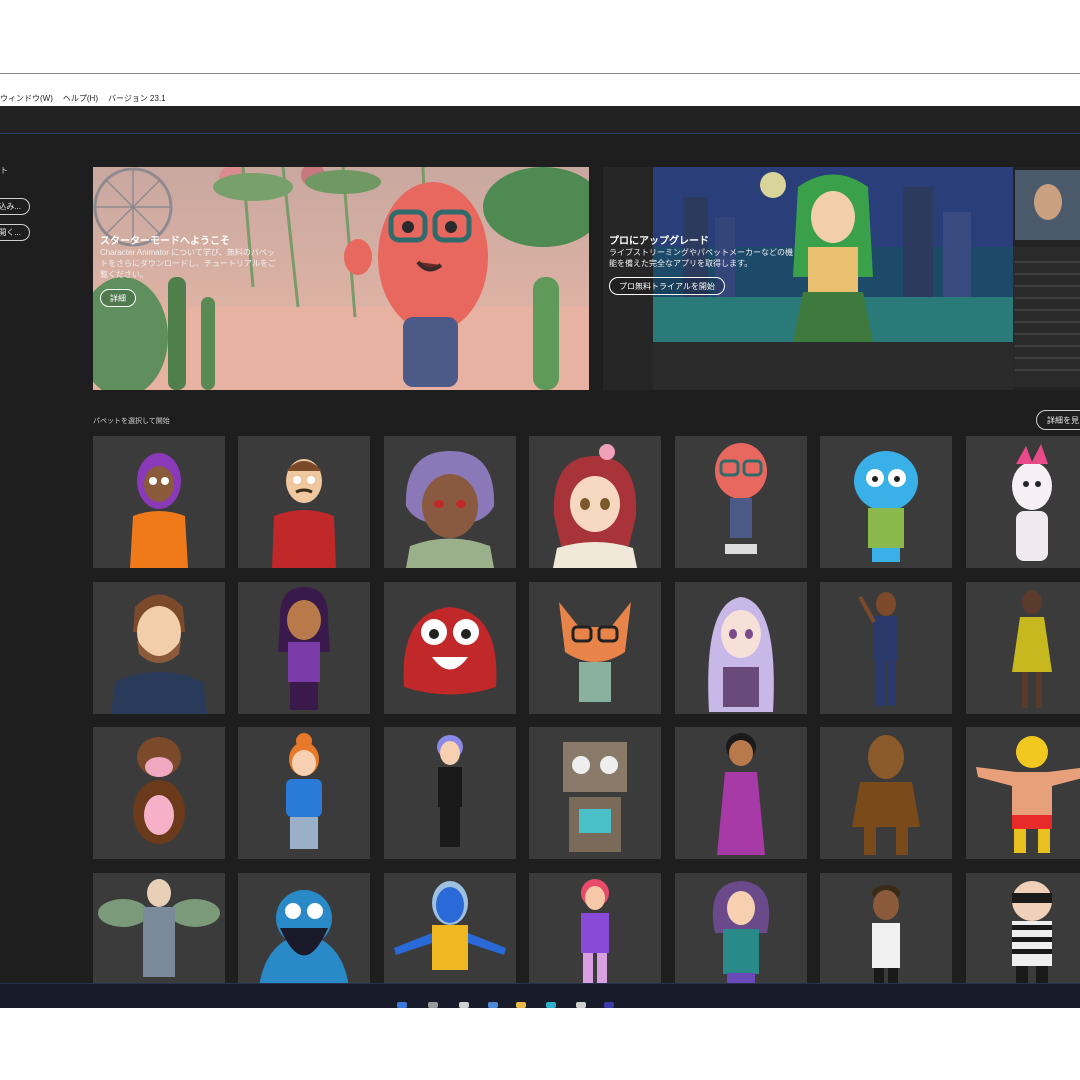  I want to click on taskbar, so click(540, 995).